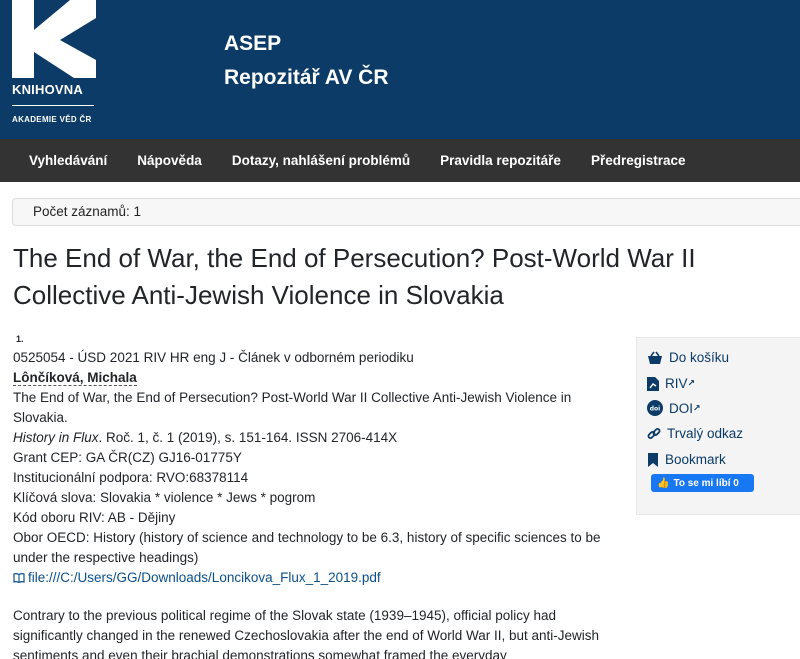 Image resolution: width=800 pixels, height=659 pixels. I want to click on thumbs-up-icon: 👍, so click(663, 483).